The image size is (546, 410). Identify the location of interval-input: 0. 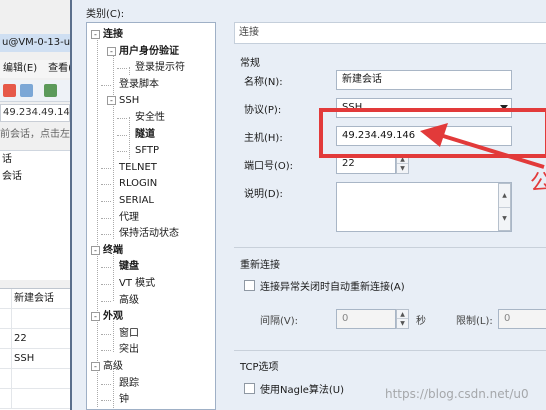
(366, 319).